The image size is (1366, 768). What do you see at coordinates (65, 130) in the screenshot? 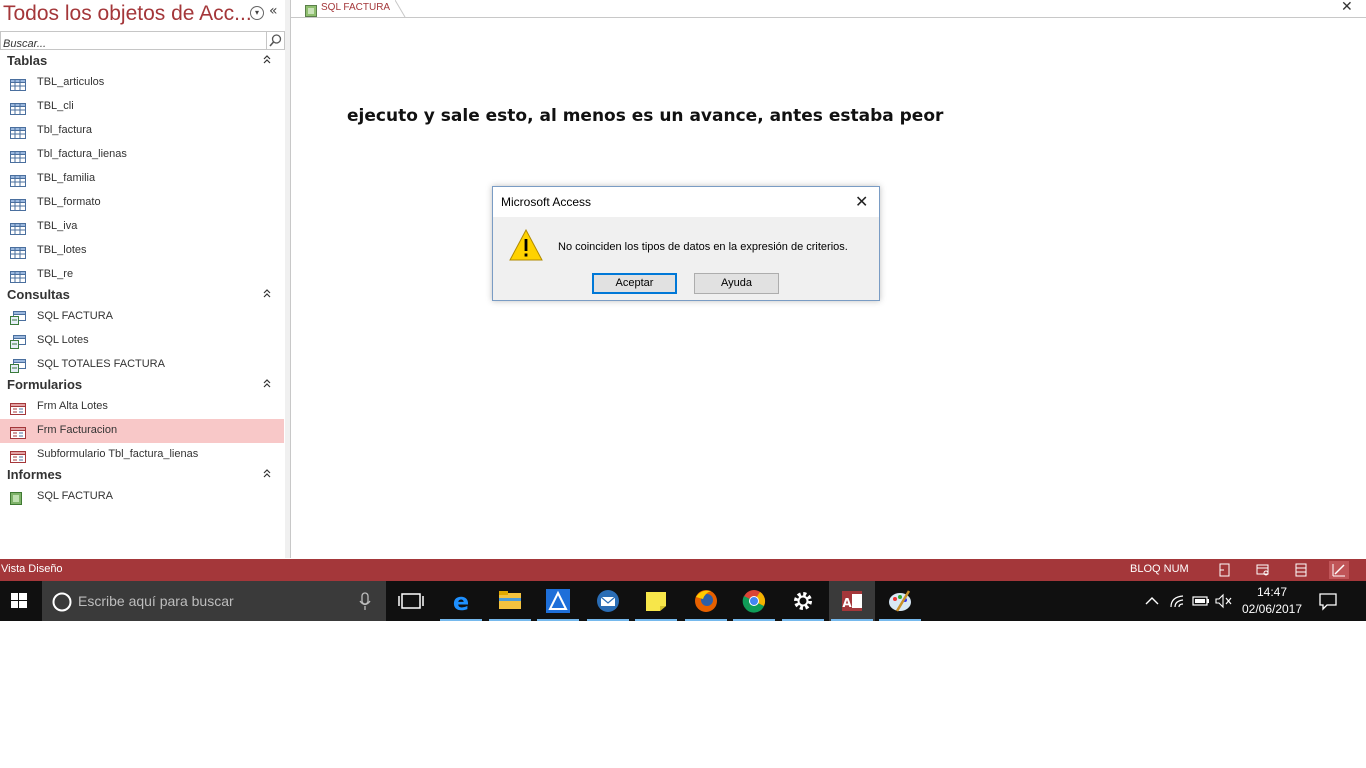
I see `nav-item-label: Tbl_factura` at bounding box center [65, 130].